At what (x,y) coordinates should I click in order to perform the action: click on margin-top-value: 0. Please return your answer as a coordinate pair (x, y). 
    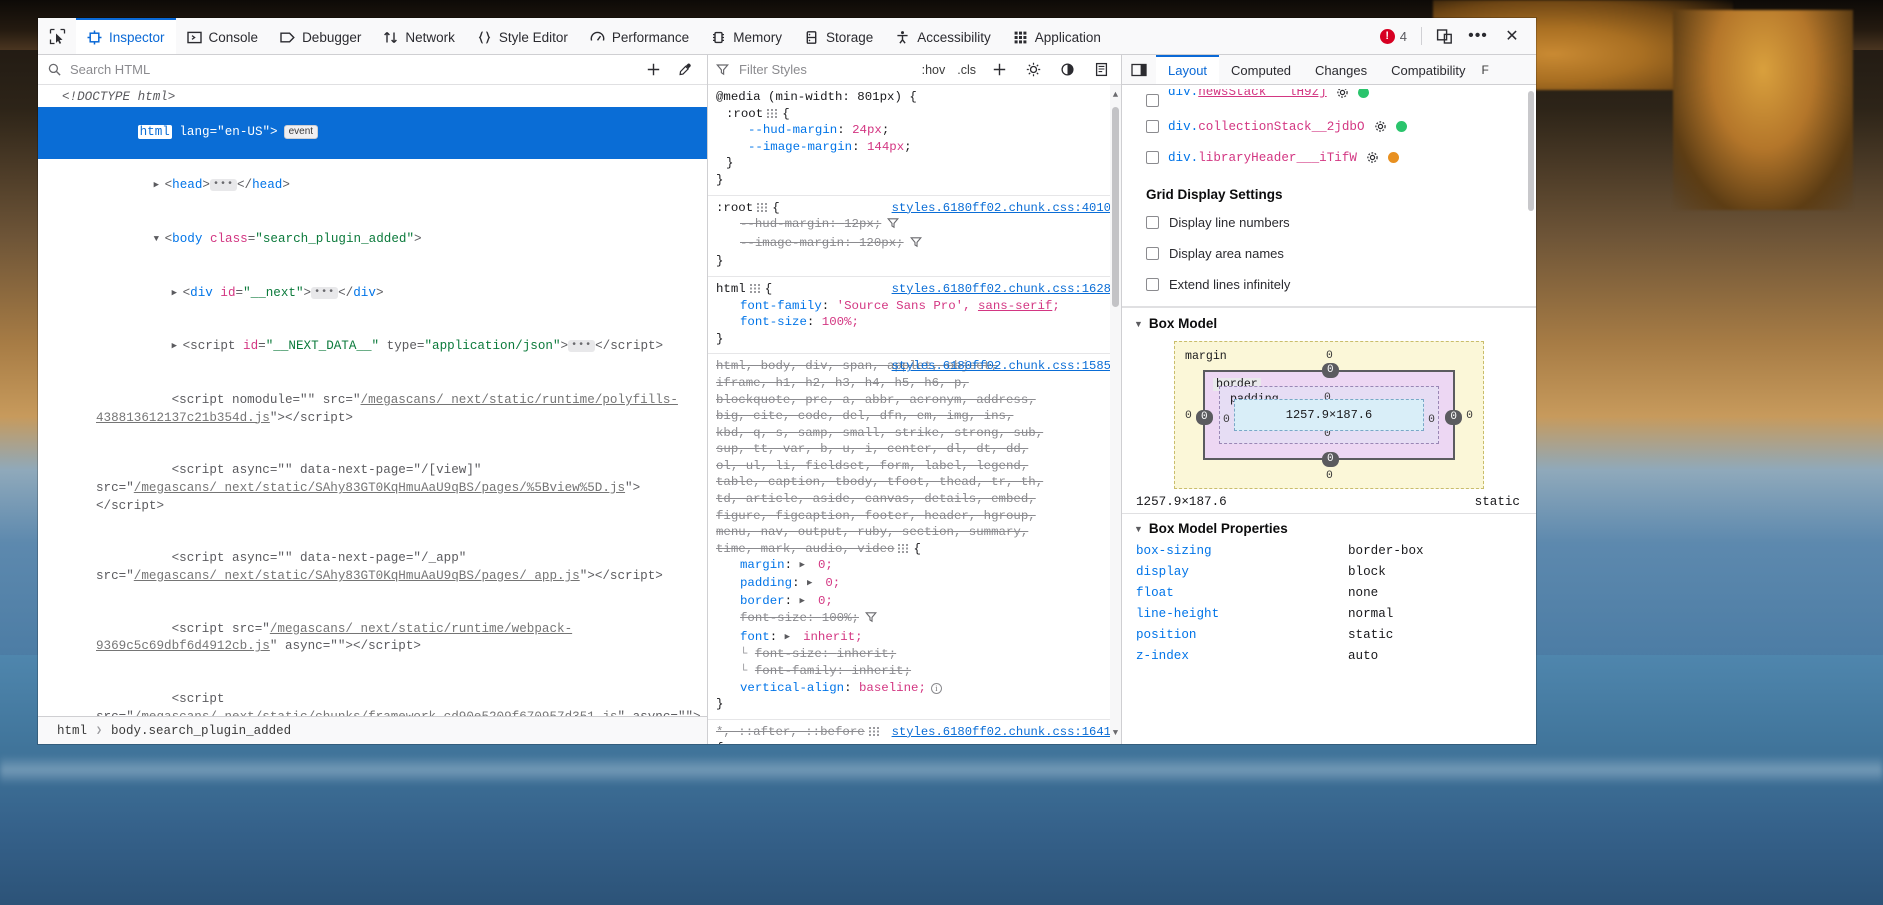
    Looking at the image, I should click on (1329, 356).